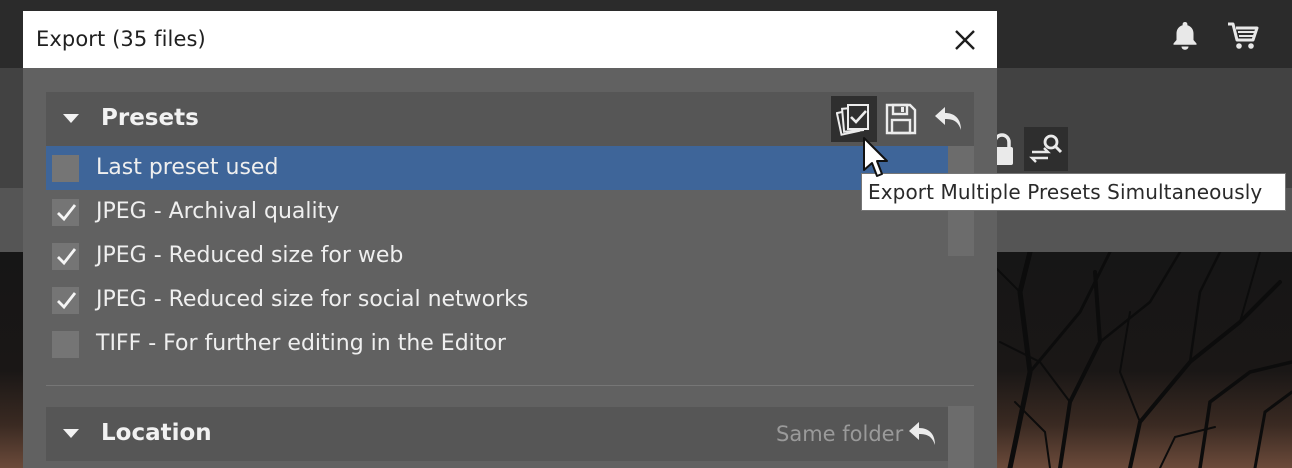  Describe the element at coordinates (250, 255) in the screenshot. I see `preset-label: JPEG - Reduced size for web` at that location.